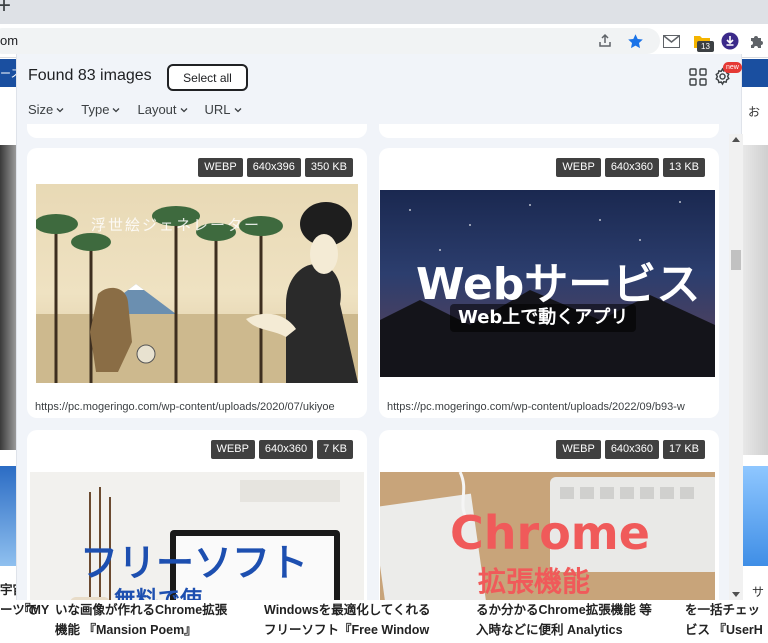  What do you see at coordinates (635, 41) in the screenshot?
I see `bookmark-star-icon` at bounding box center [635, 41].